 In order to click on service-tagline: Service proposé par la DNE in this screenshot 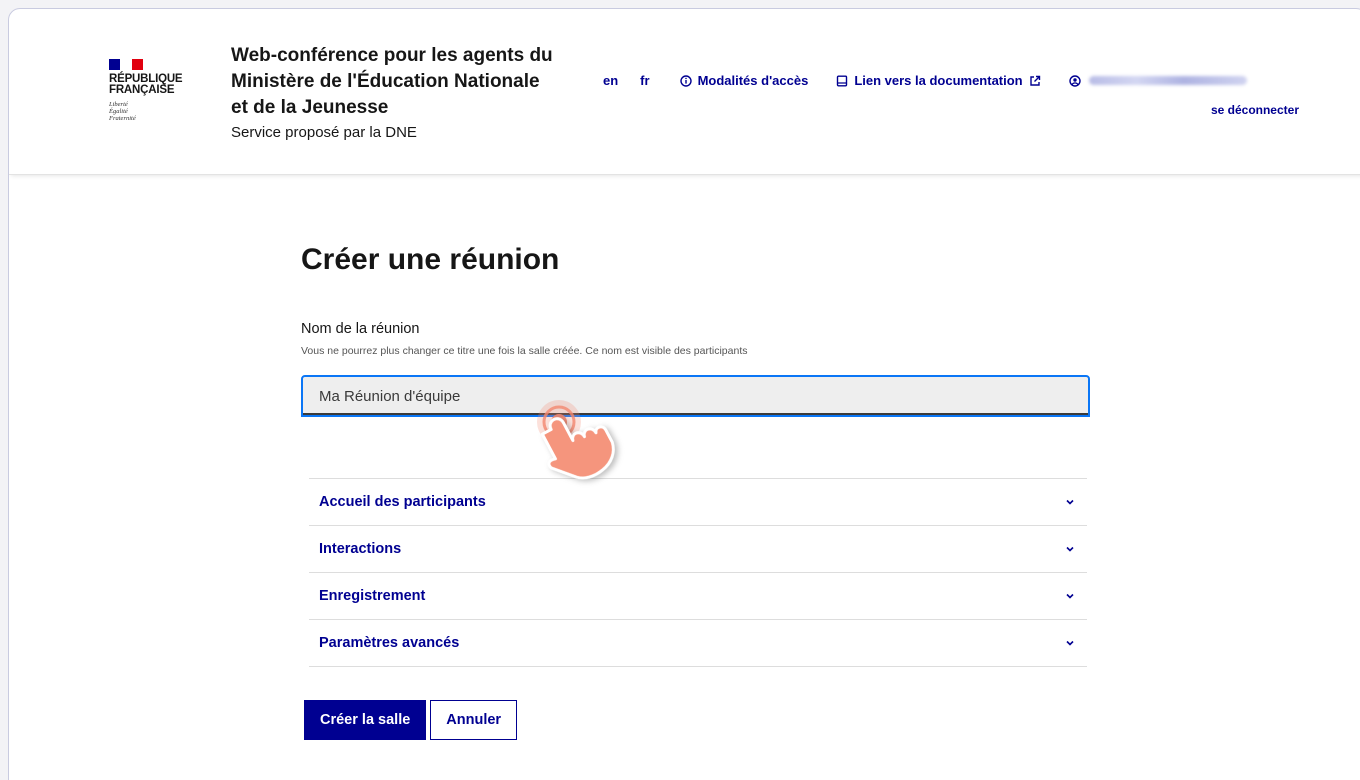, I will do `click(324, 132)`.